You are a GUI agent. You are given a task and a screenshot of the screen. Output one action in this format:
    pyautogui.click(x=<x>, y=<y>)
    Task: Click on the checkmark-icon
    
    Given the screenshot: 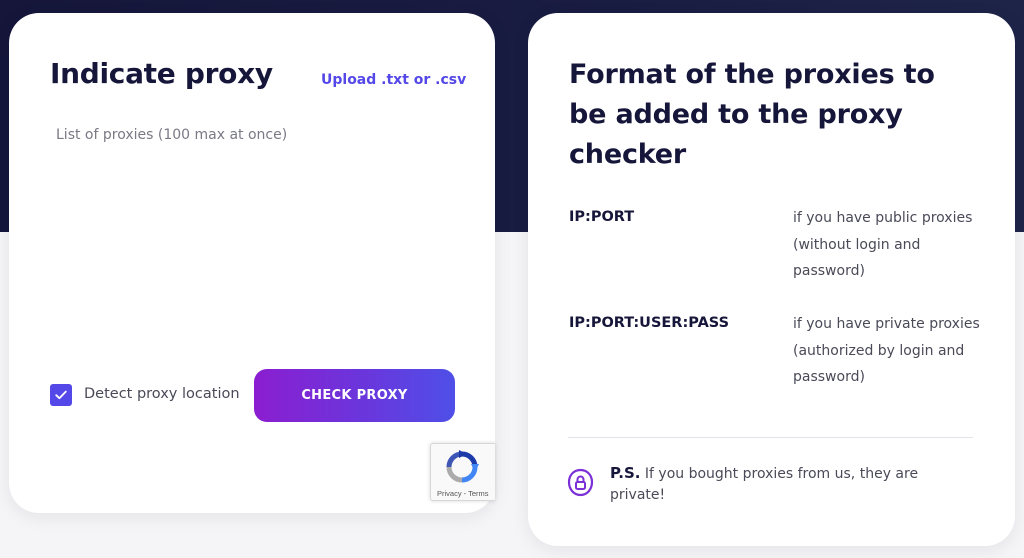 What is the action you would take?
    pyautogui.click(x=61, y=395)
    